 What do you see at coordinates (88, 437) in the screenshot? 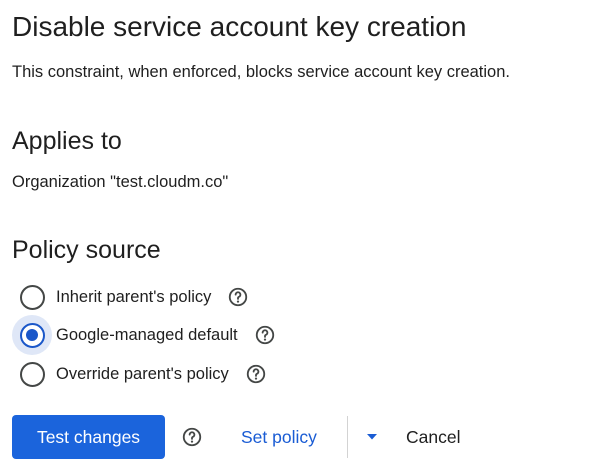
I see `test-changes-button: Test changes` at bounding box center [88, 437].